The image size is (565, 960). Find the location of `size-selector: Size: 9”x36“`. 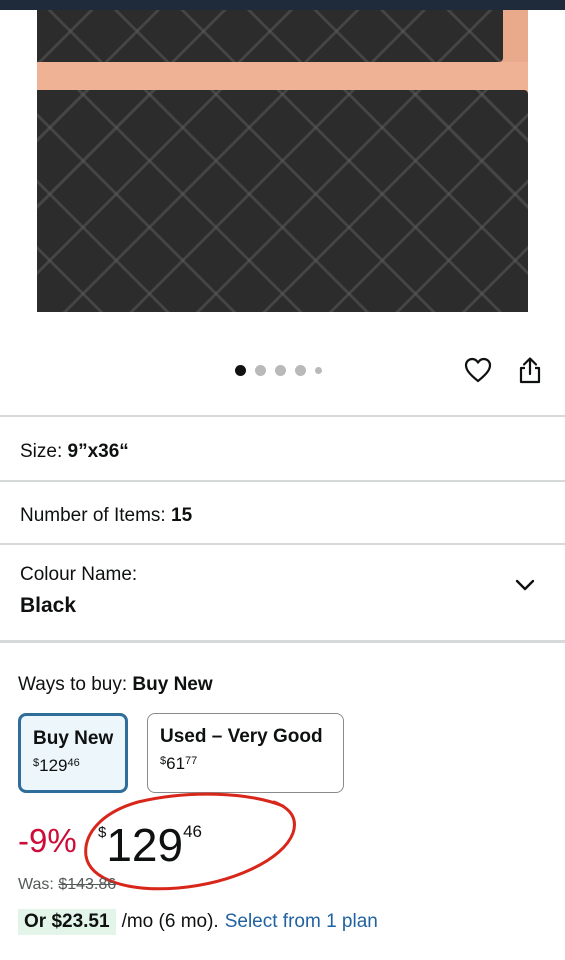

size-selector: Size: 9”x36“ is located at coordinates (74, 452).